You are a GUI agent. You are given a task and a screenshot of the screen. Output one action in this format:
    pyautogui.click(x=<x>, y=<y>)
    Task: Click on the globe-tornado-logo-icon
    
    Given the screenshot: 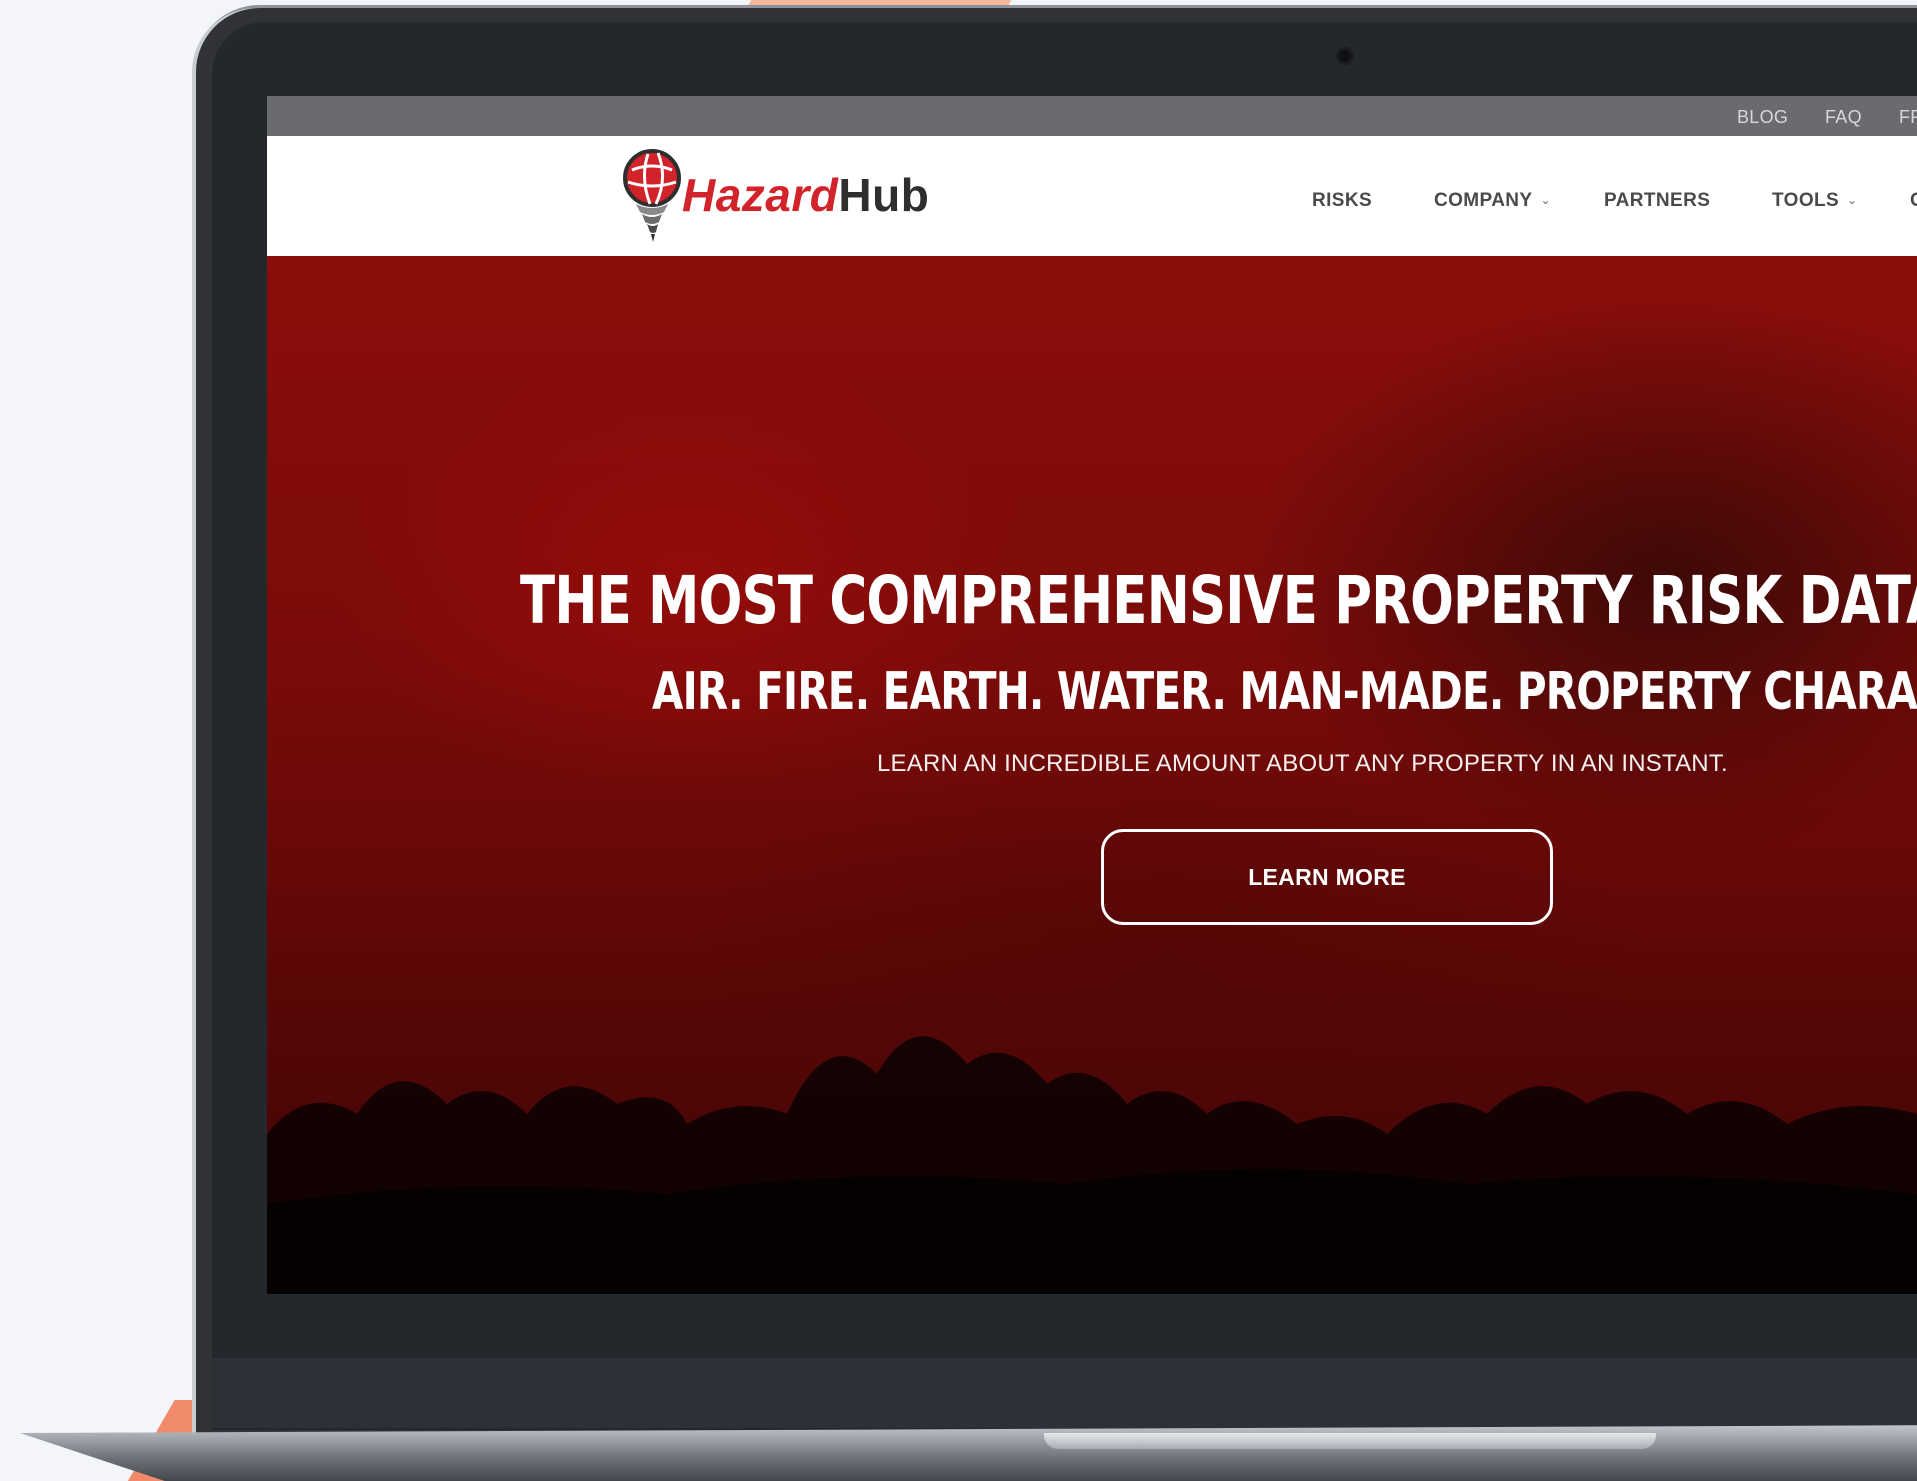 What is the action you would take?
    pyautogui.click(x=652, y=195)
    